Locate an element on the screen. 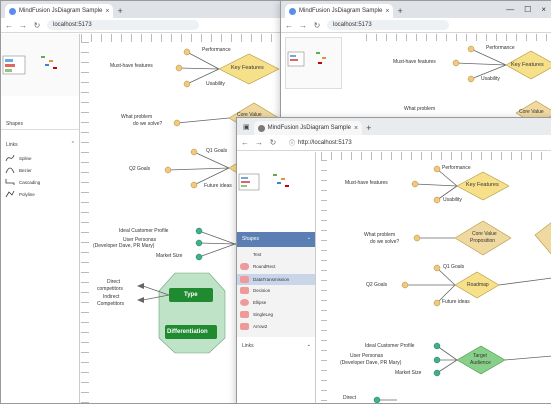 Image resolution: width=551 pixels, height=404 pixels. shape-item-decision: Decision is located at coordinates (255, 290).